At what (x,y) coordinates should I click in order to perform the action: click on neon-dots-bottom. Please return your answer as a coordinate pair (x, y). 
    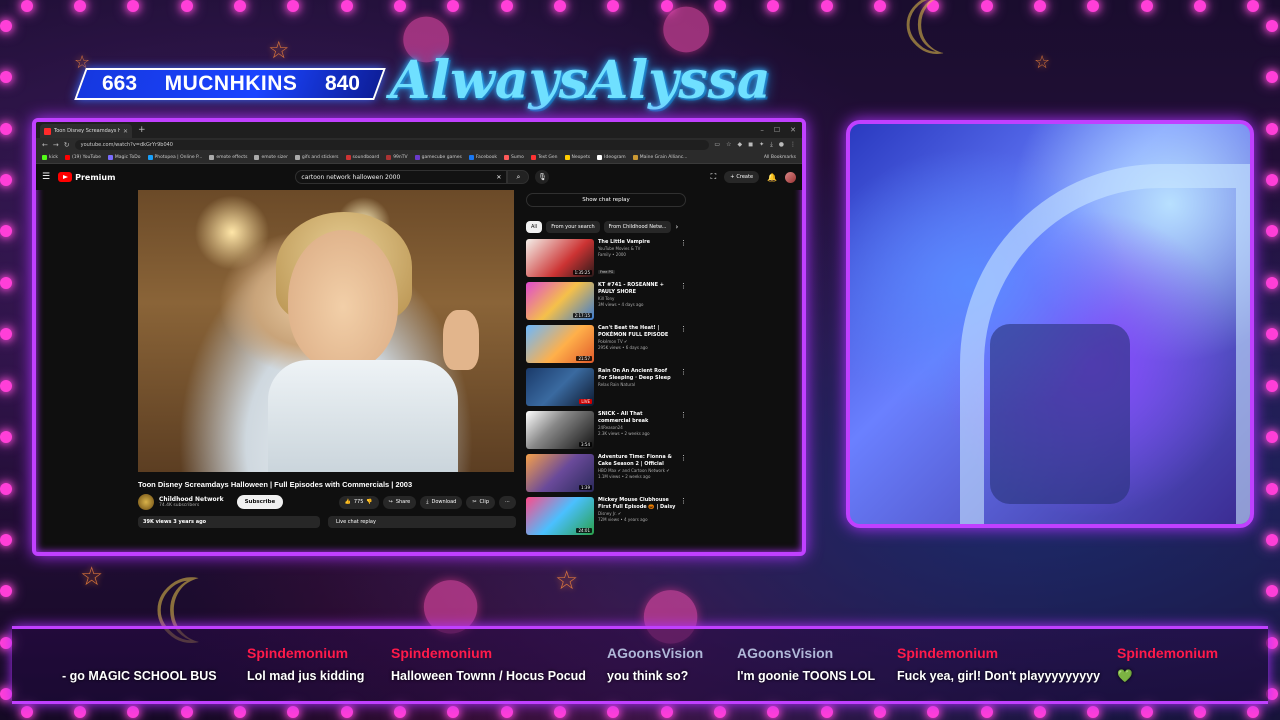
    Looking at the image, I should click on (640, 713).